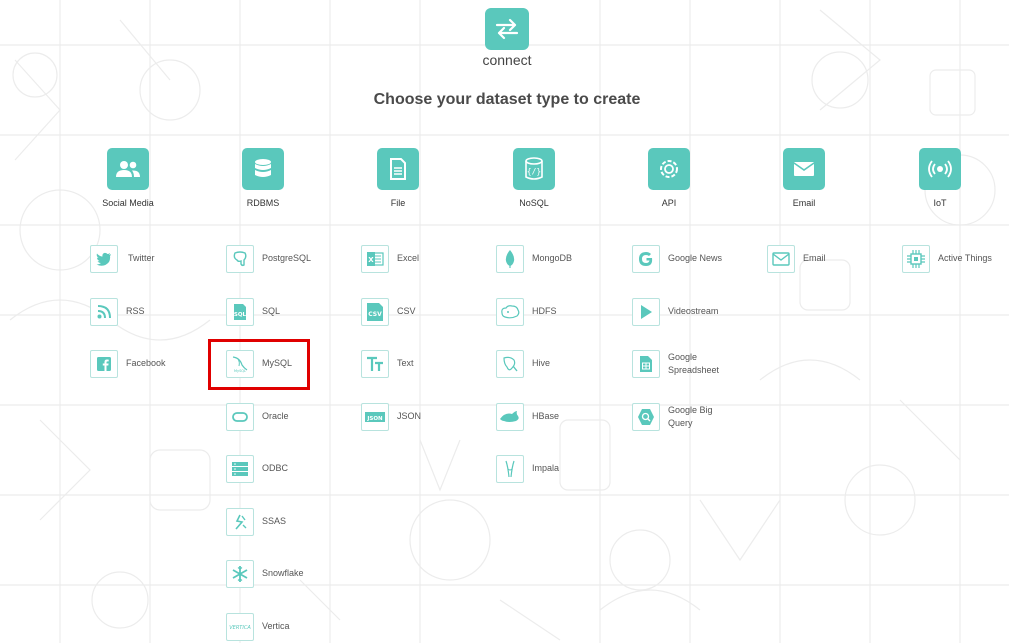 The height and width of the screenshot is (643, 1009). I want to click on svg-text: JSON, so click(374, 419).